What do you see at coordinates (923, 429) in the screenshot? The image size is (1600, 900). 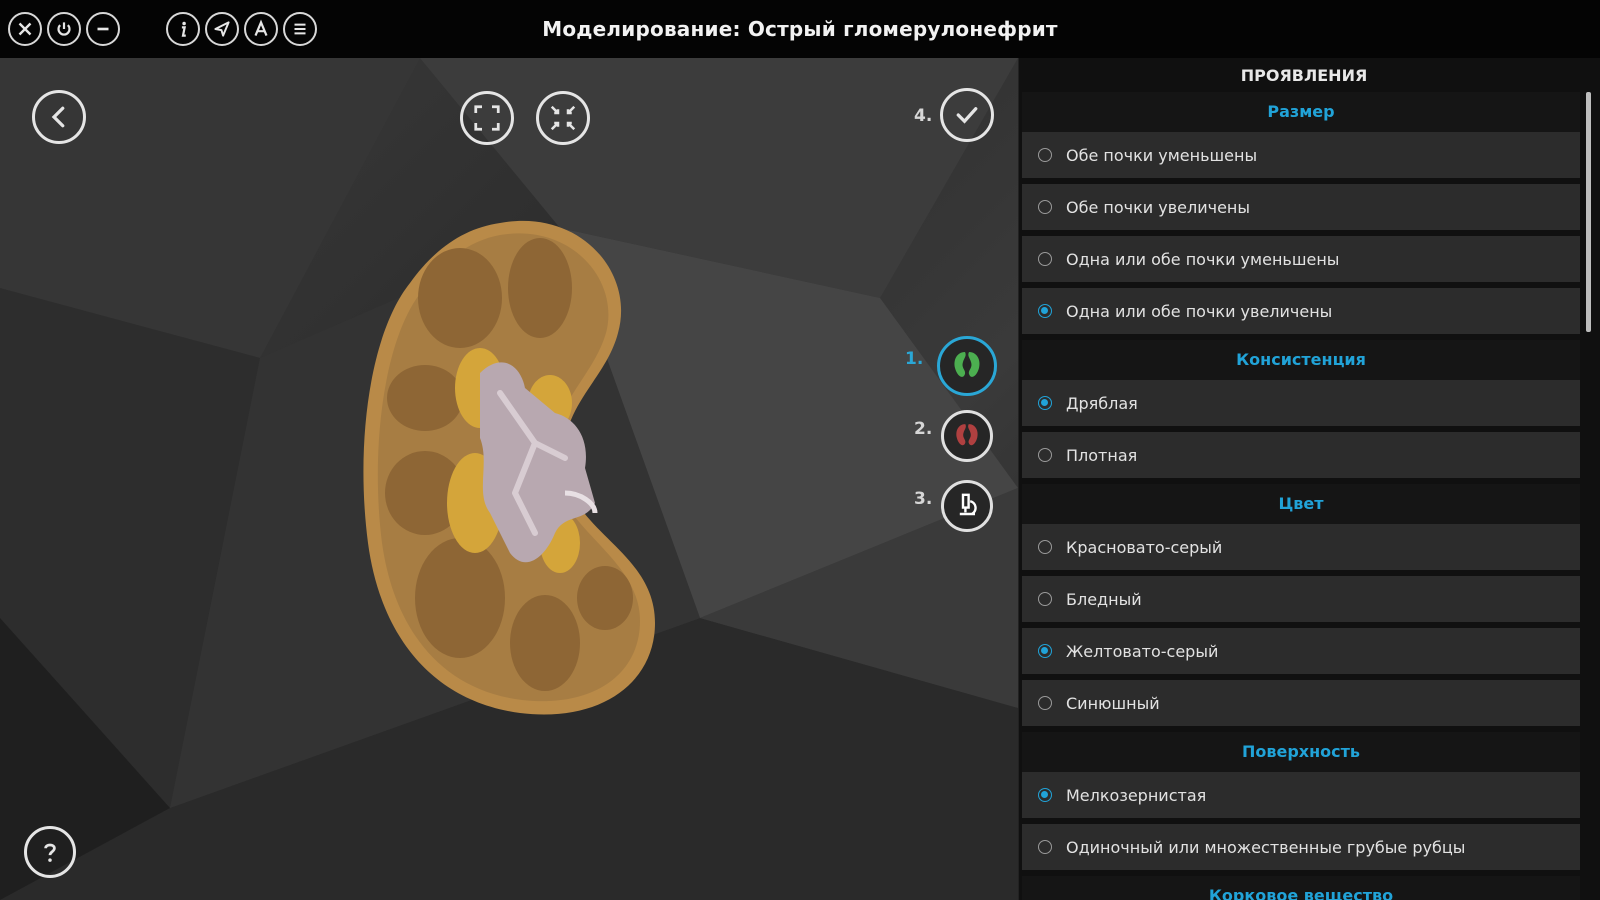 I see `step-2-label: 2.` at bounding box center [923, 429].